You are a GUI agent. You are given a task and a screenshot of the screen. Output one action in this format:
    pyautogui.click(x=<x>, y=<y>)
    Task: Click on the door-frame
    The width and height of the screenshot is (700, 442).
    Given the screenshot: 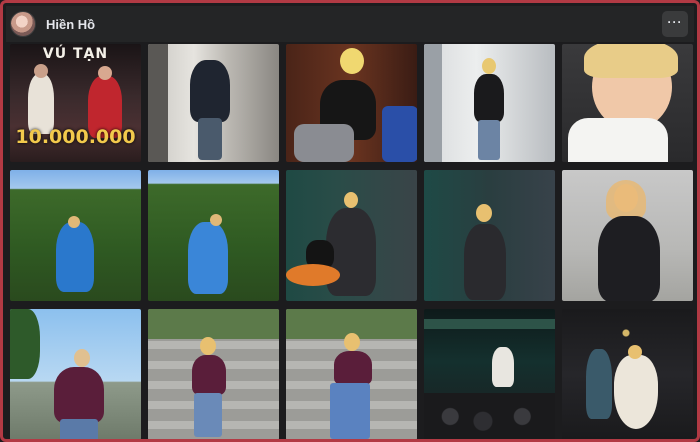 What is the action you would take?
    pyautogui.click(x=158, y=103)
    